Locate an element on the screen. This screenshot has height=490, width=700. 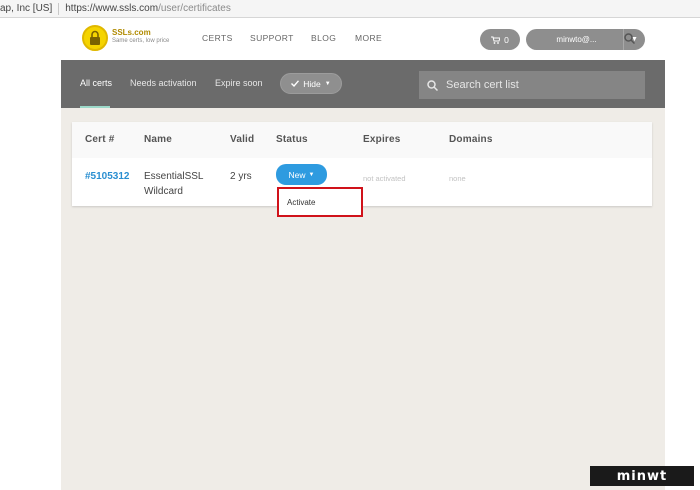
cert-search-box is located at coordinates (532, 85).